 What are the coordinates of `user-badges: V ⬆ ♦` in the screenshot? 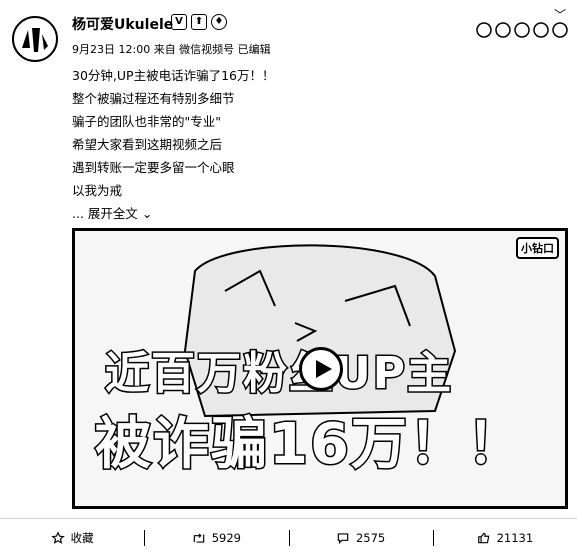 It's located at (199, 22).